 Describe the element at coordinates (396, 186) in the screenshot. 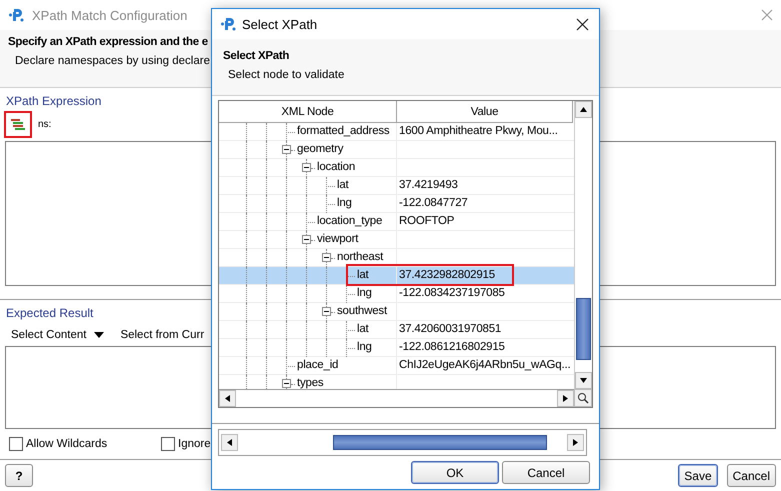

I see `tree-row: lat 37.4219493` at that location.